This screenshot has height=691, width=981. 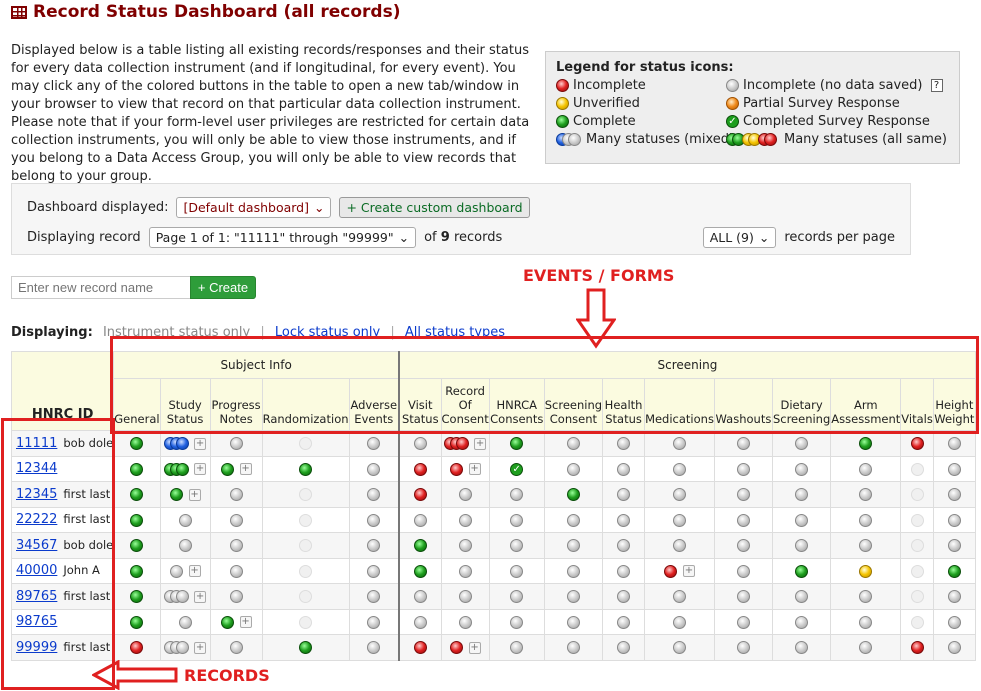 I want to click on new-record-input, so click(x=101, y=287).